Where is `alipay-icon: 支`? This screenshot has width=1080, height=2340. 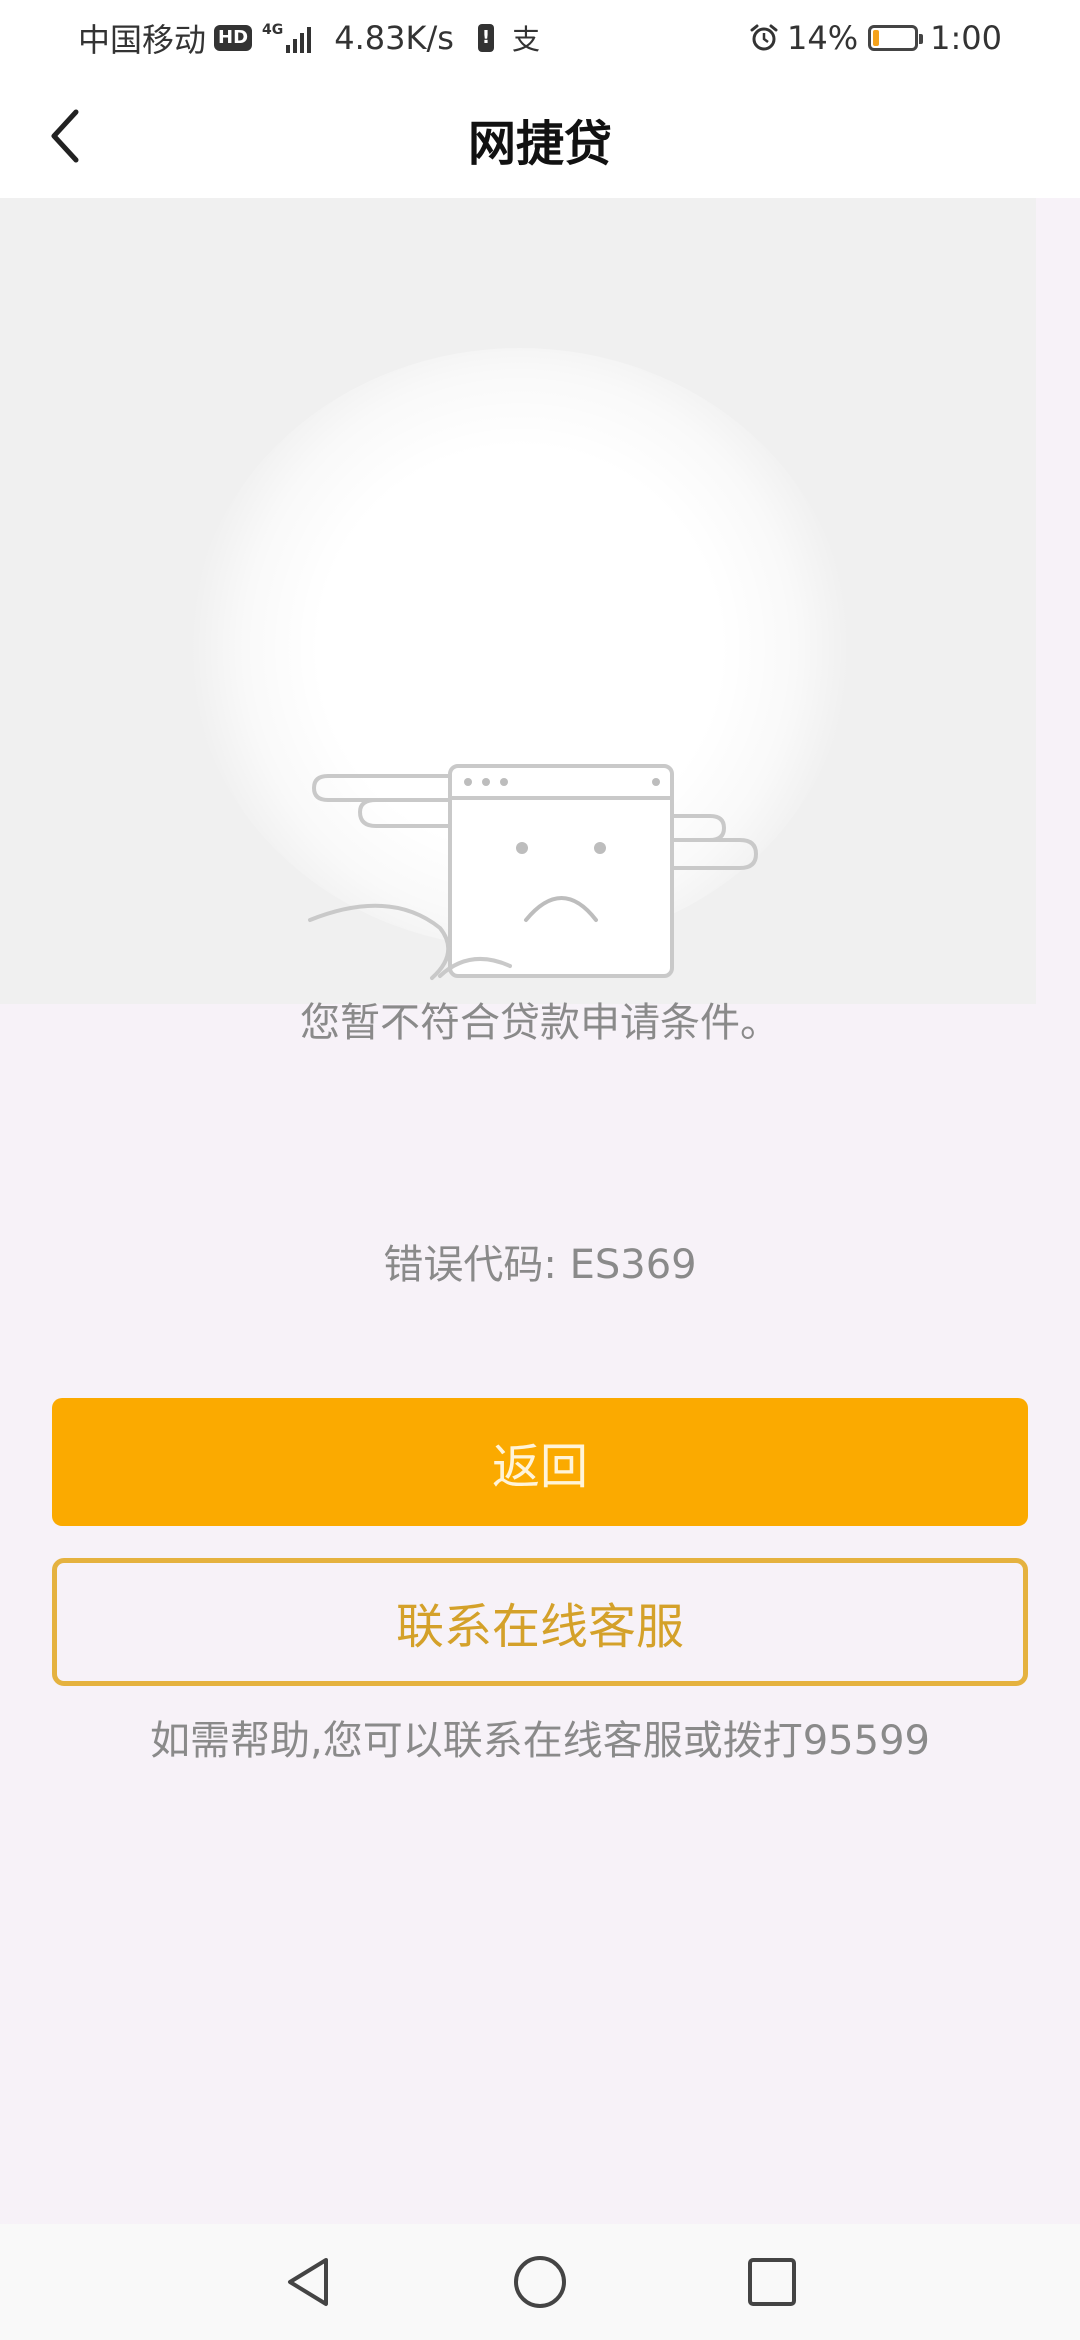
alipay-icon: 支 is located at coordinates (525, 39).